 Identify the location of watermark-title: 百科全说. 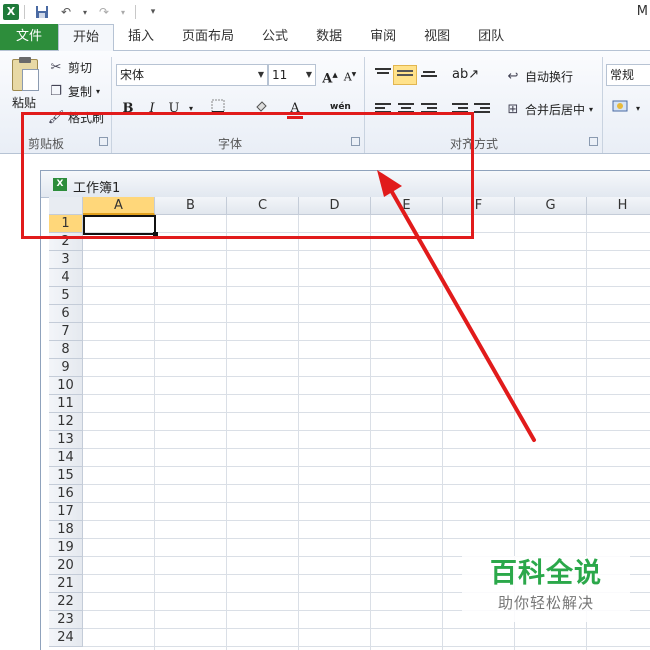
(546, 573).